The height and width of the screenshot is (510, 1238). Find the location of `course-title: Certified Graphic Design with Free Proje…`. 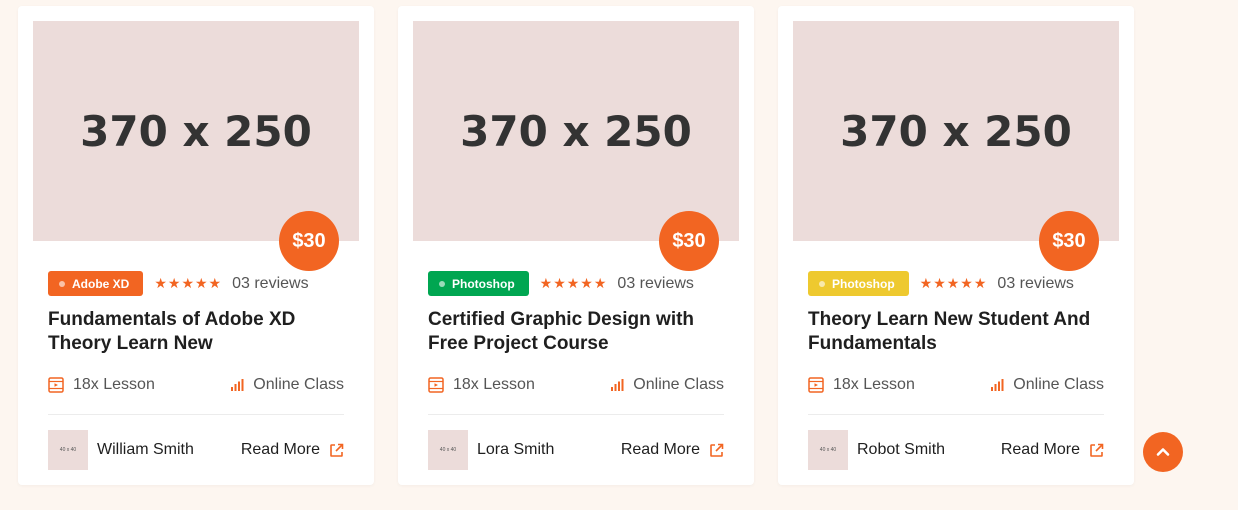

course-title: Certified Graphic Design with Free Proje… is located at coordinates (578, 332).